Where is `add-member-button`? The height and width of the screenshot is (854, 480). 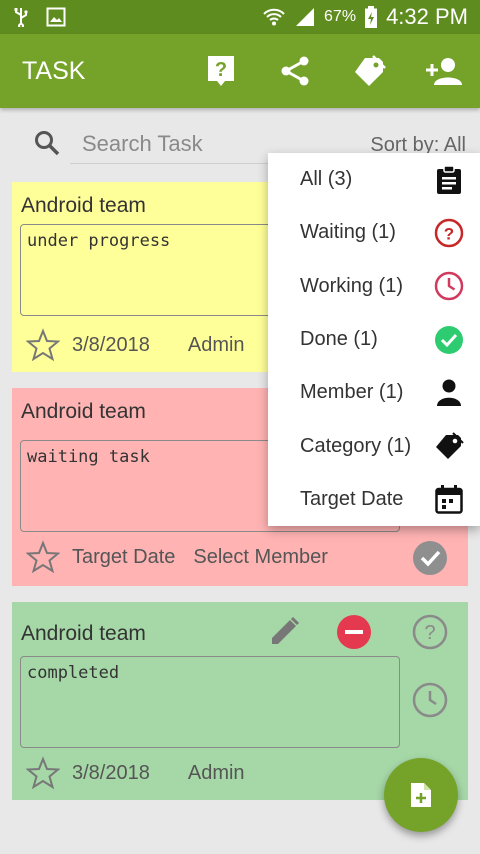
add-member-button is located at coordinates (443, 71).